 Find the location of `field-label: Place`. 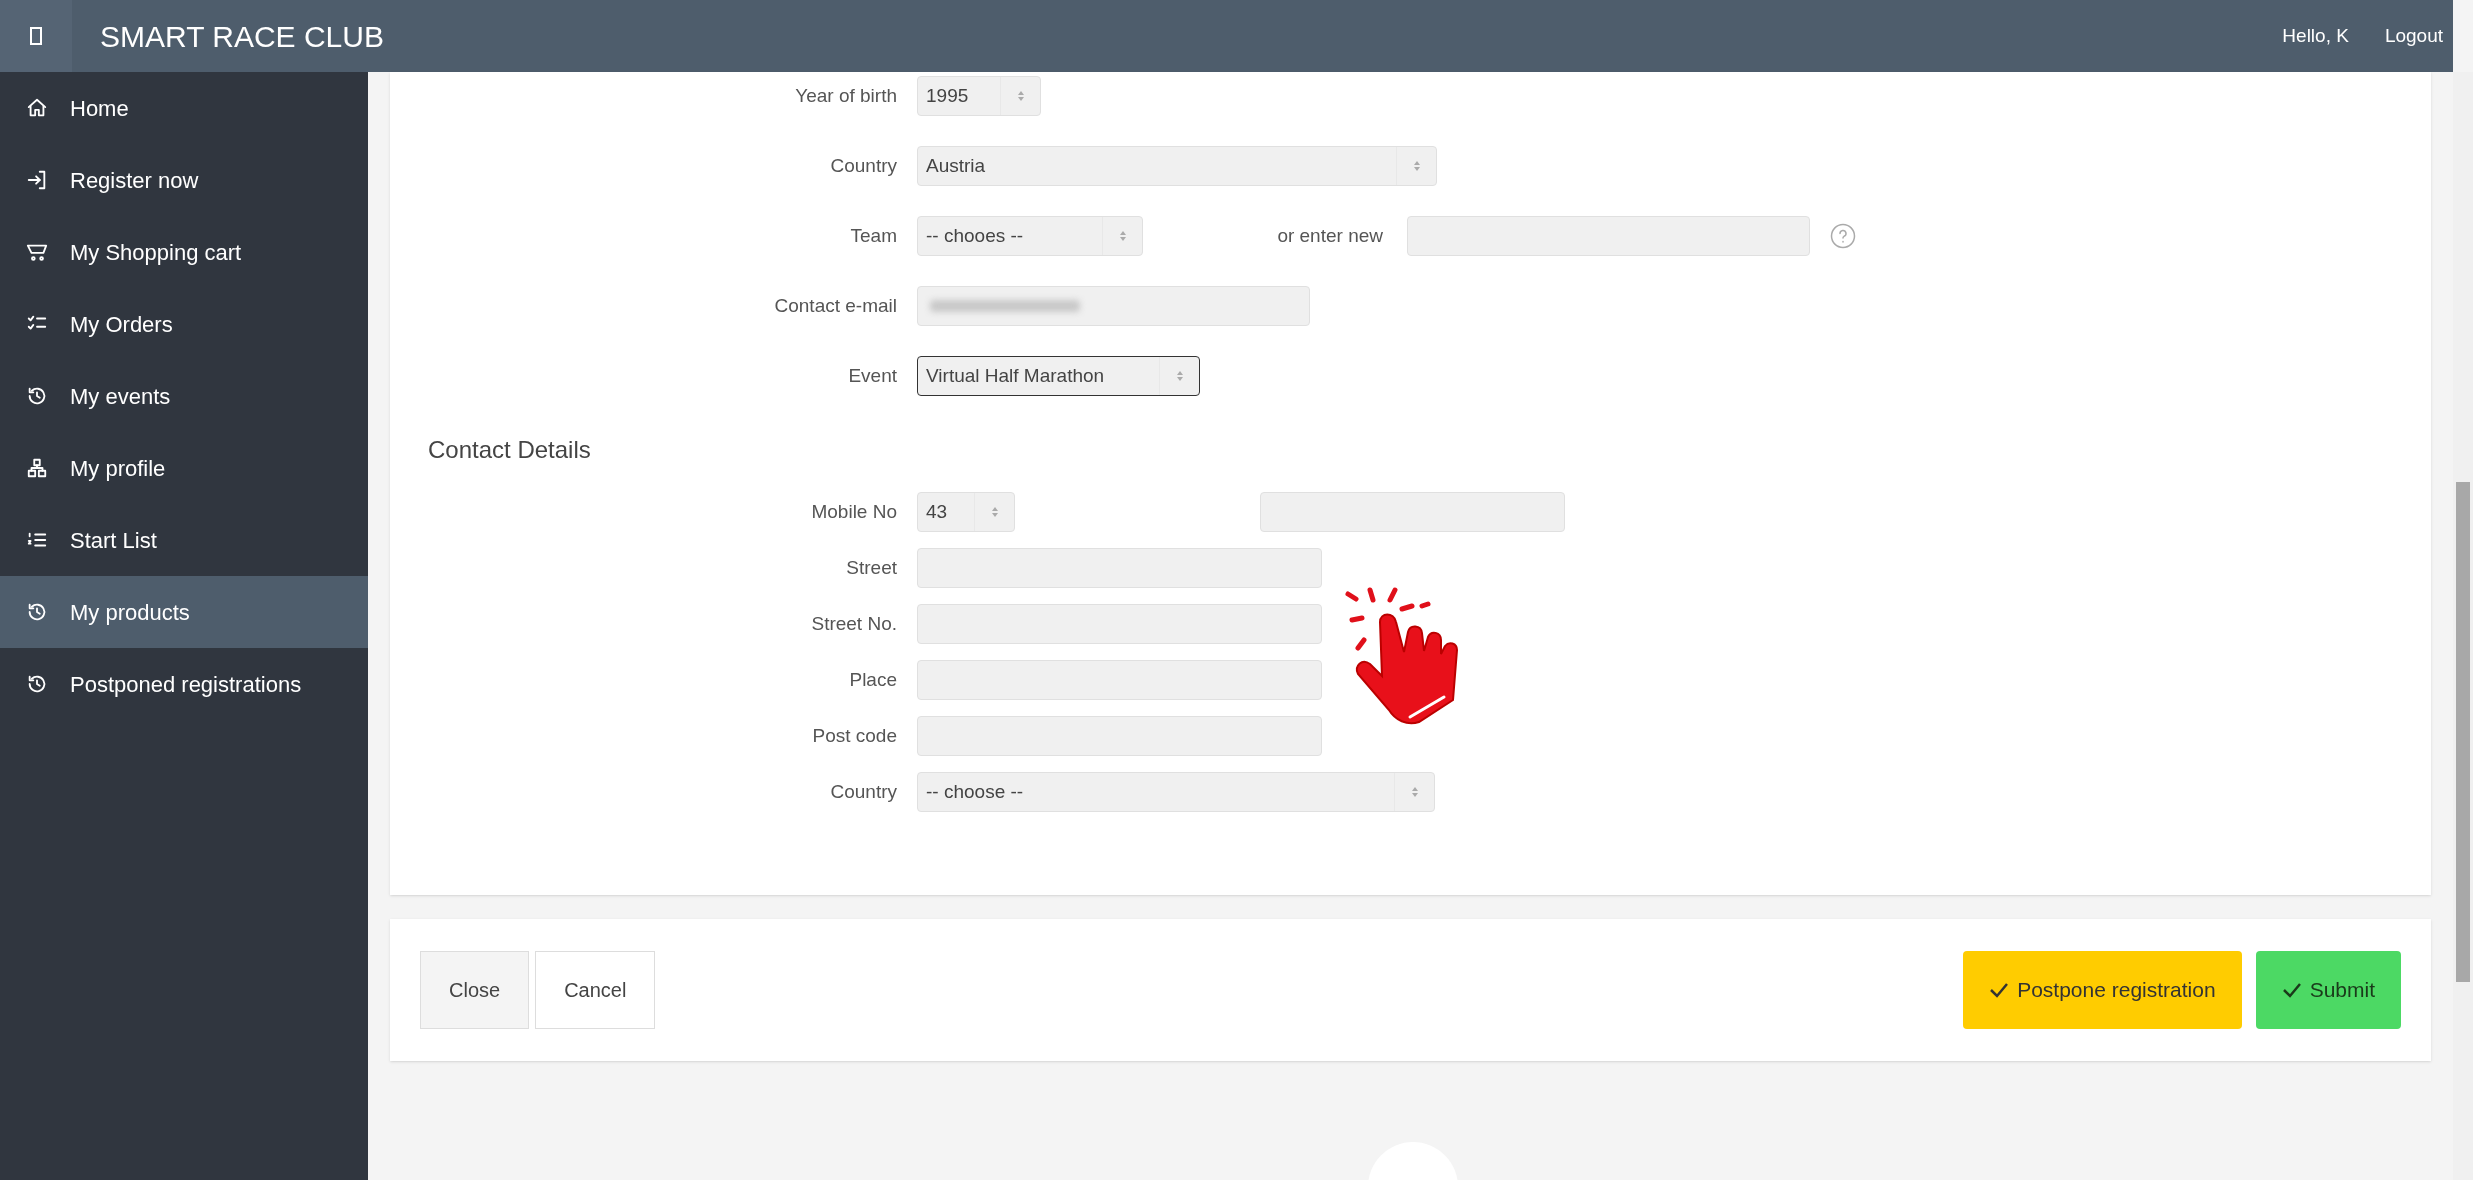

field-label: Place is located at coordinates (873, 679).